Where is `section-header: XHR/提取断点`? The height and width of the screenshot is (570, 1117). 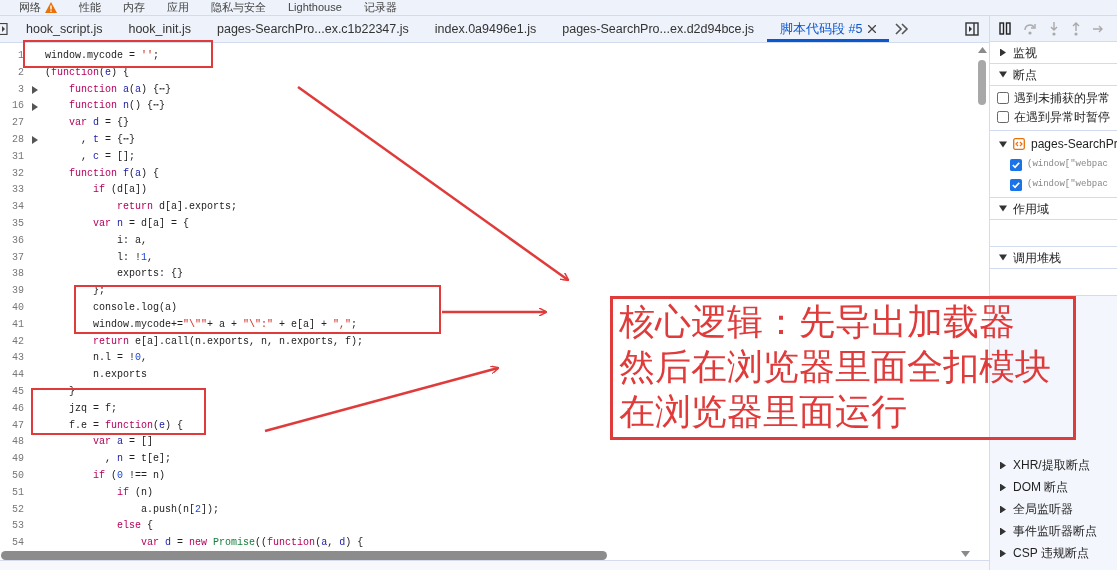 section-header: XHR/提取断点 is located at coordinates (1051, 465).